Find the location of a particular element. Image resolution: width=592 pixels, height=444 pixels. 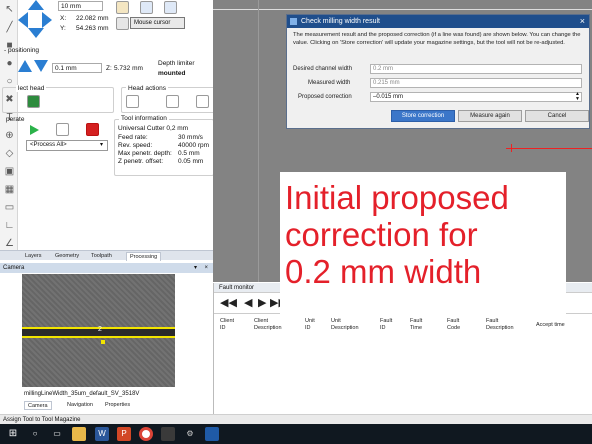

start-icon is located at coordinates (33, 129).